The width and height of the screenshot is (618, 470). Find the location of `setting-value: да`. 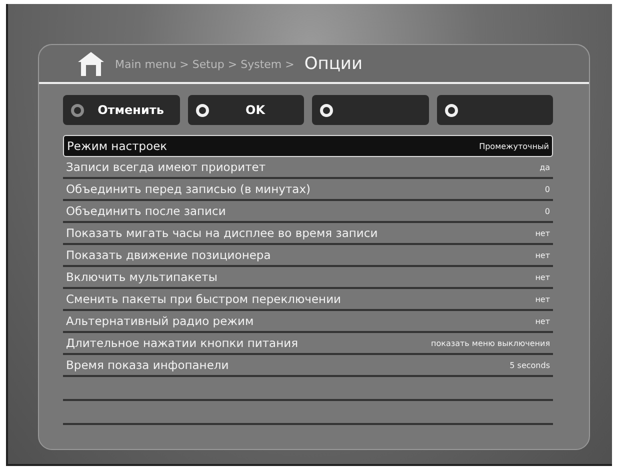

setting-value: да is located at coordinates (545, 167).